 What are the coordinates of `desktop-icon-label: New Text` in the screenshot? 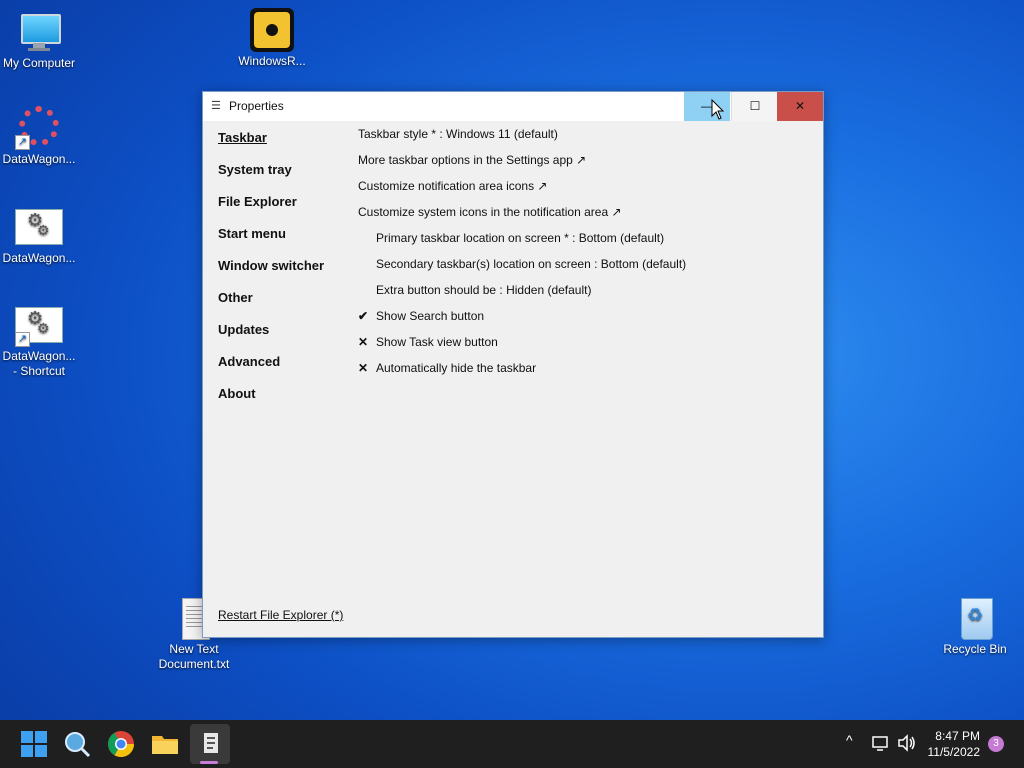 It's located at (194, 649).